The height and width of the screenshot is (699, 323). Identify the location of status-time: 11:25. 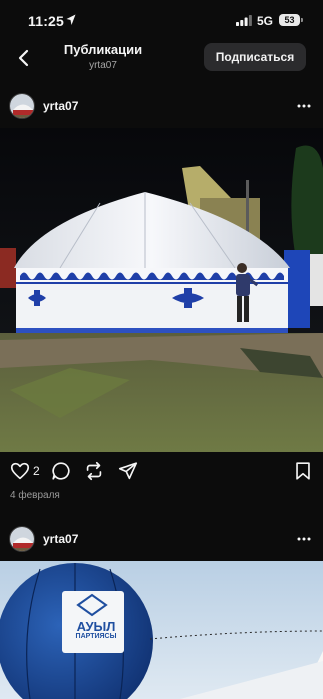
(46, 21).